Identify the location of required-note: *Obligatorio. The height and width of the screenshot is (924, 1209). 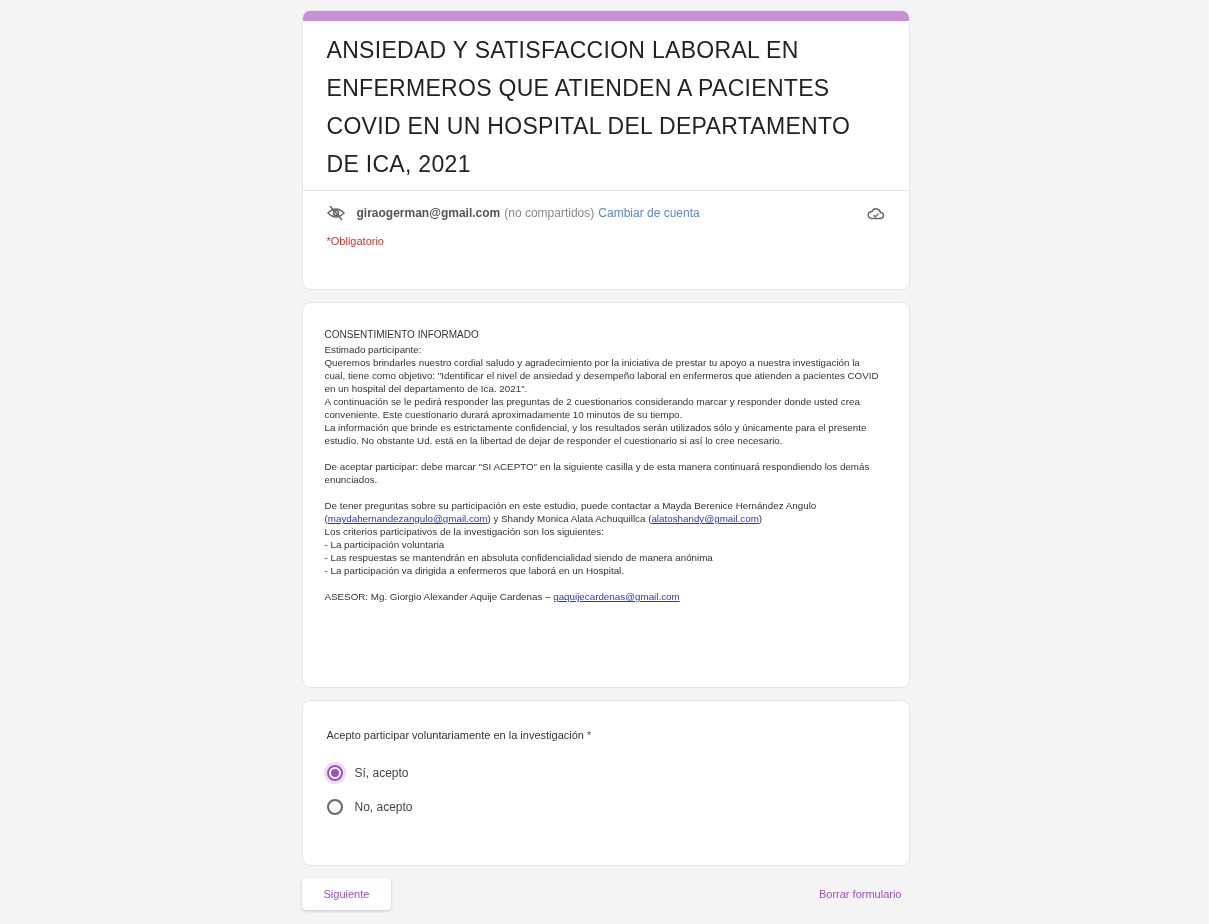
(355, 240).